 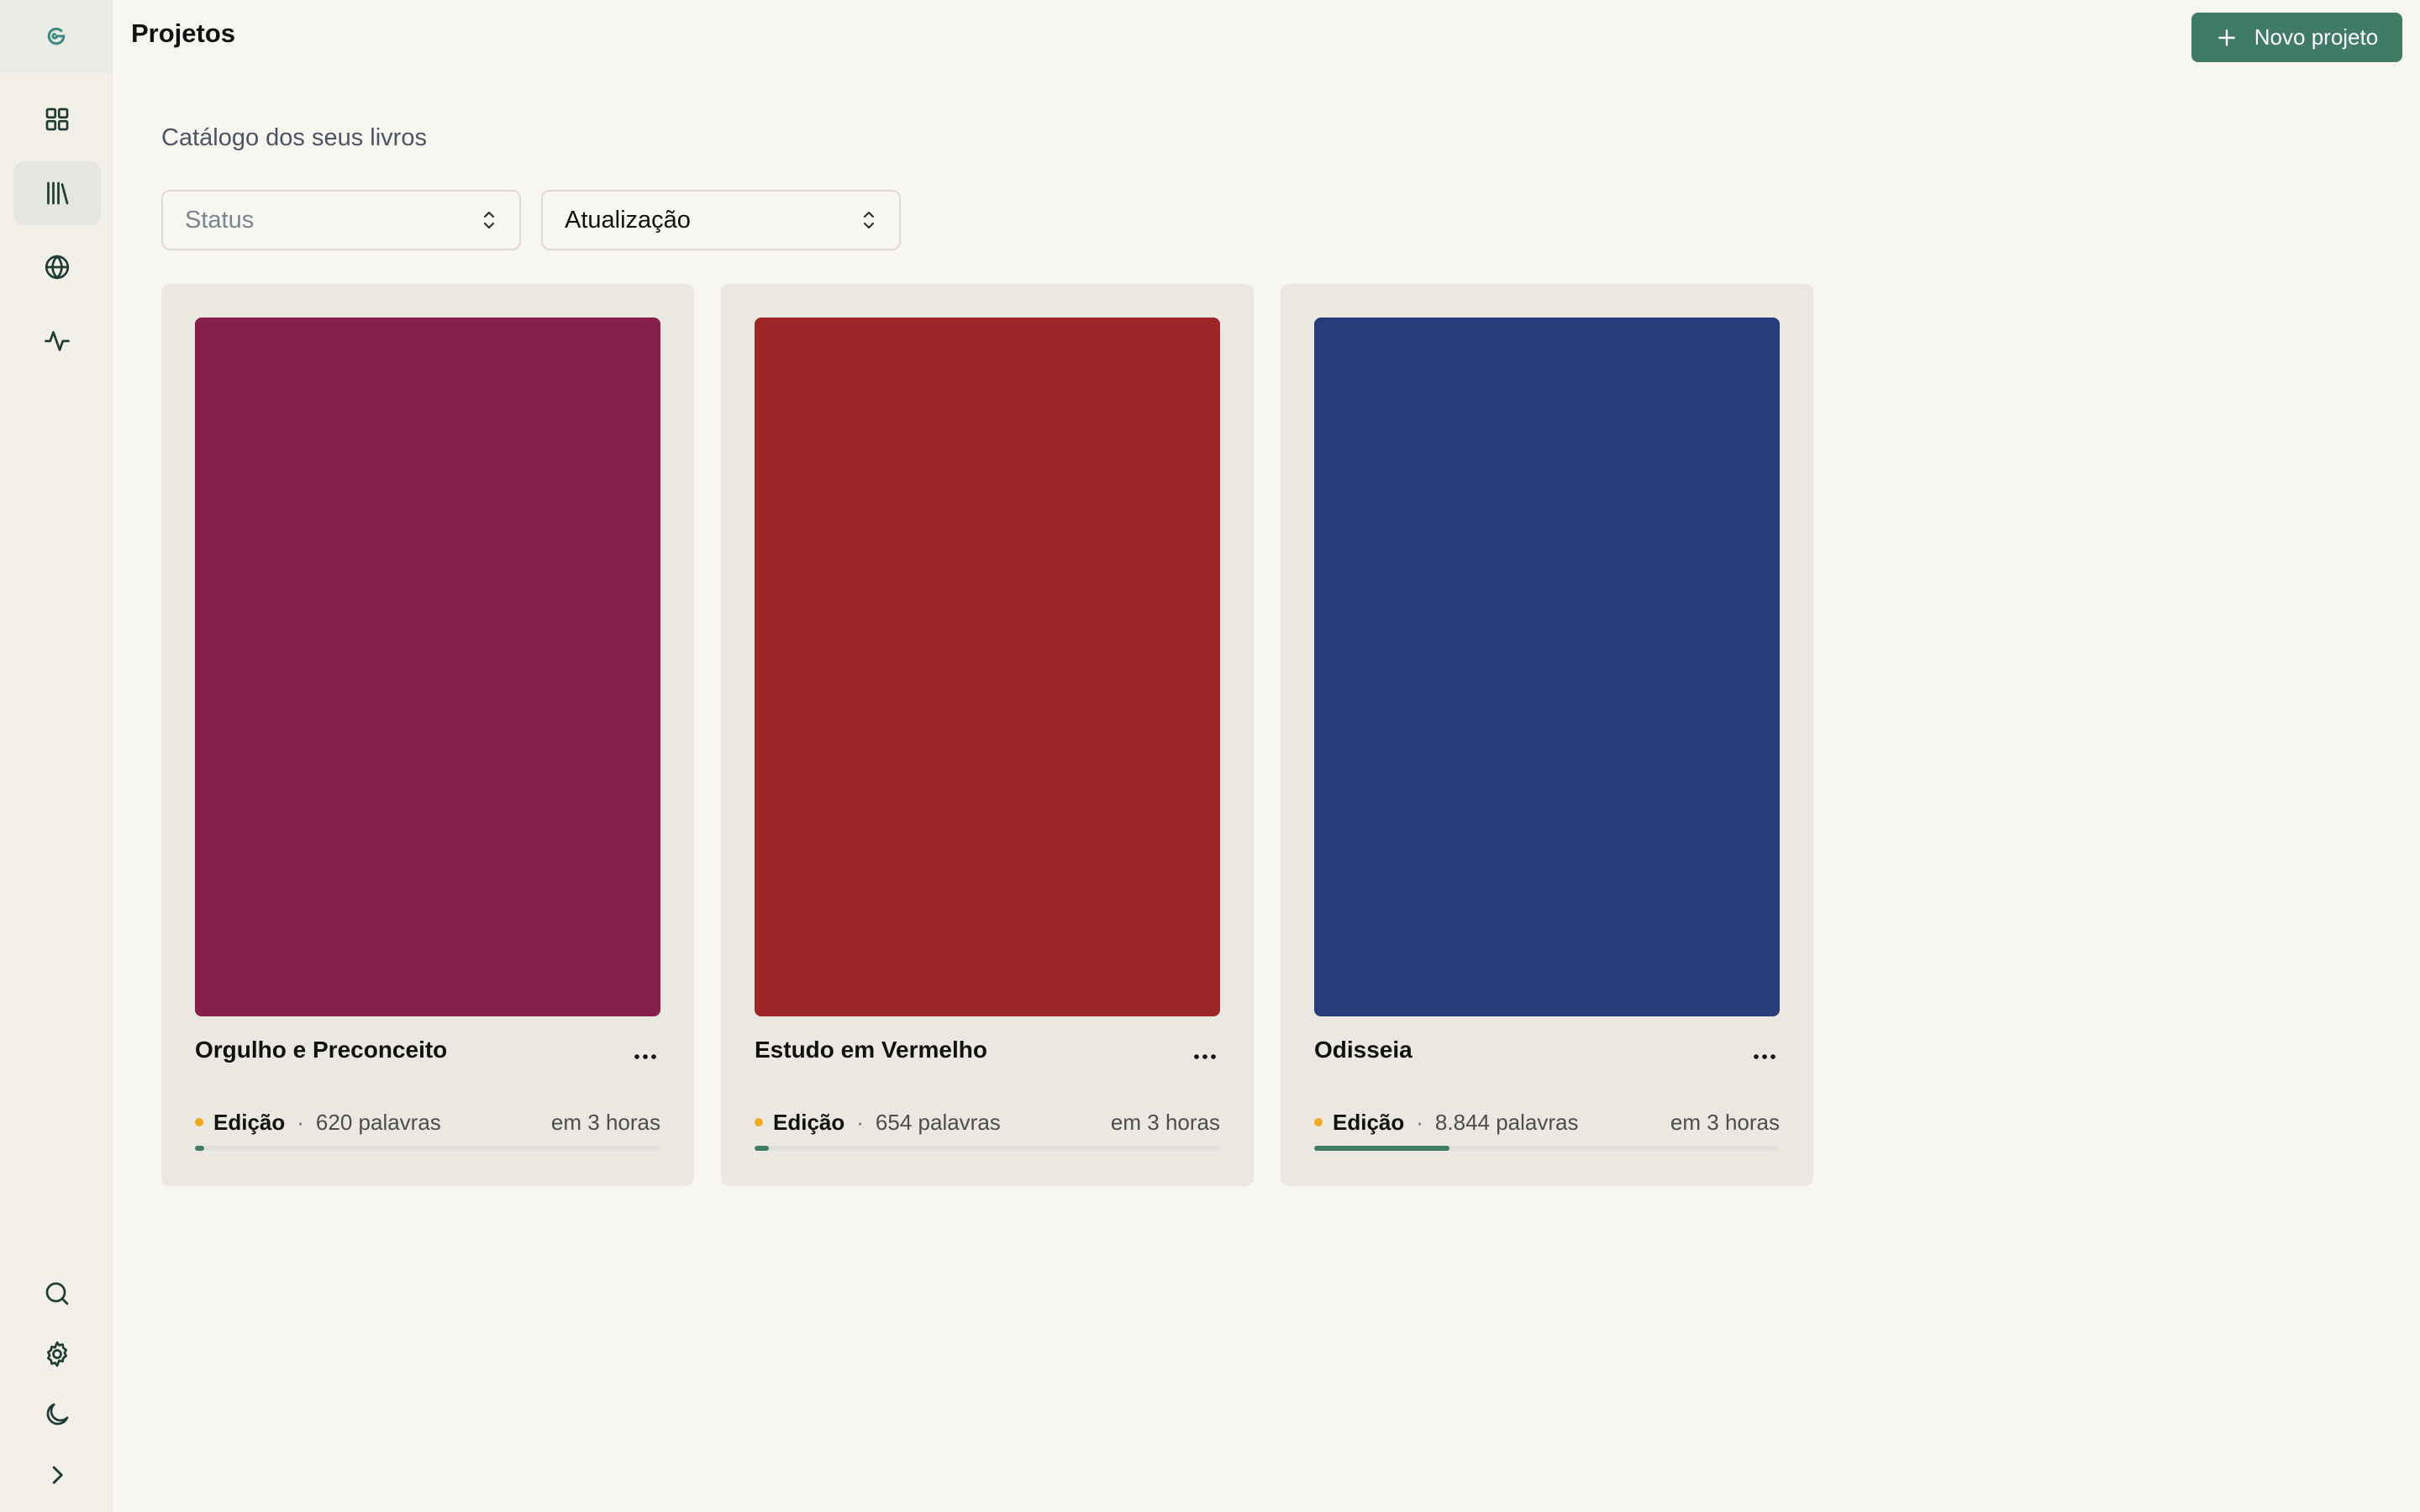 What do you see at coordinates (721, 220) in the screenshot?
I see `sort-select: Atualização` at bounding box center [721, 220].